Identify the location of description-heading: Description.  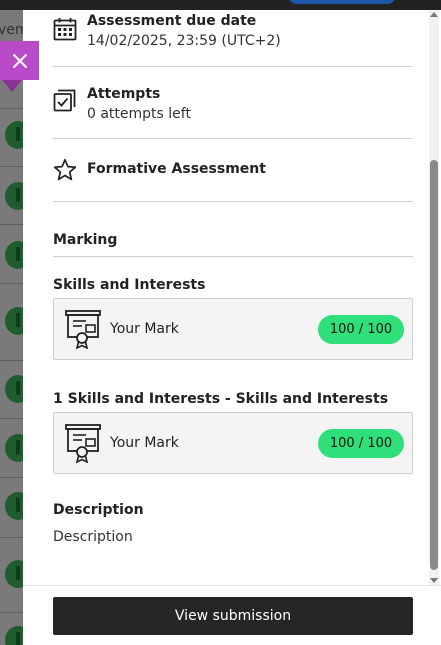
(98, 510).